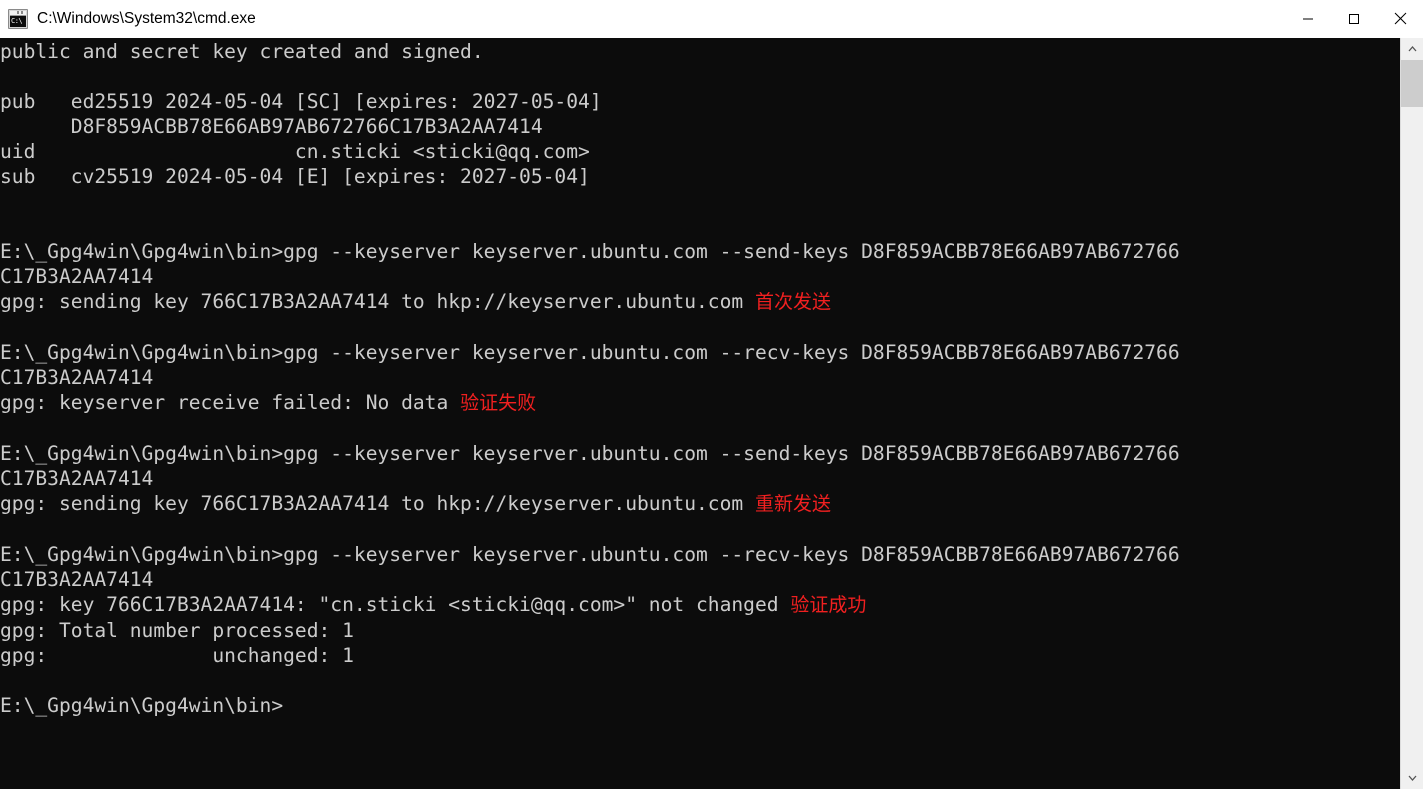 The width and height of the screenshot is (1423, 789). I want to click on annotation-label: 首次发送, so click(792, 302).